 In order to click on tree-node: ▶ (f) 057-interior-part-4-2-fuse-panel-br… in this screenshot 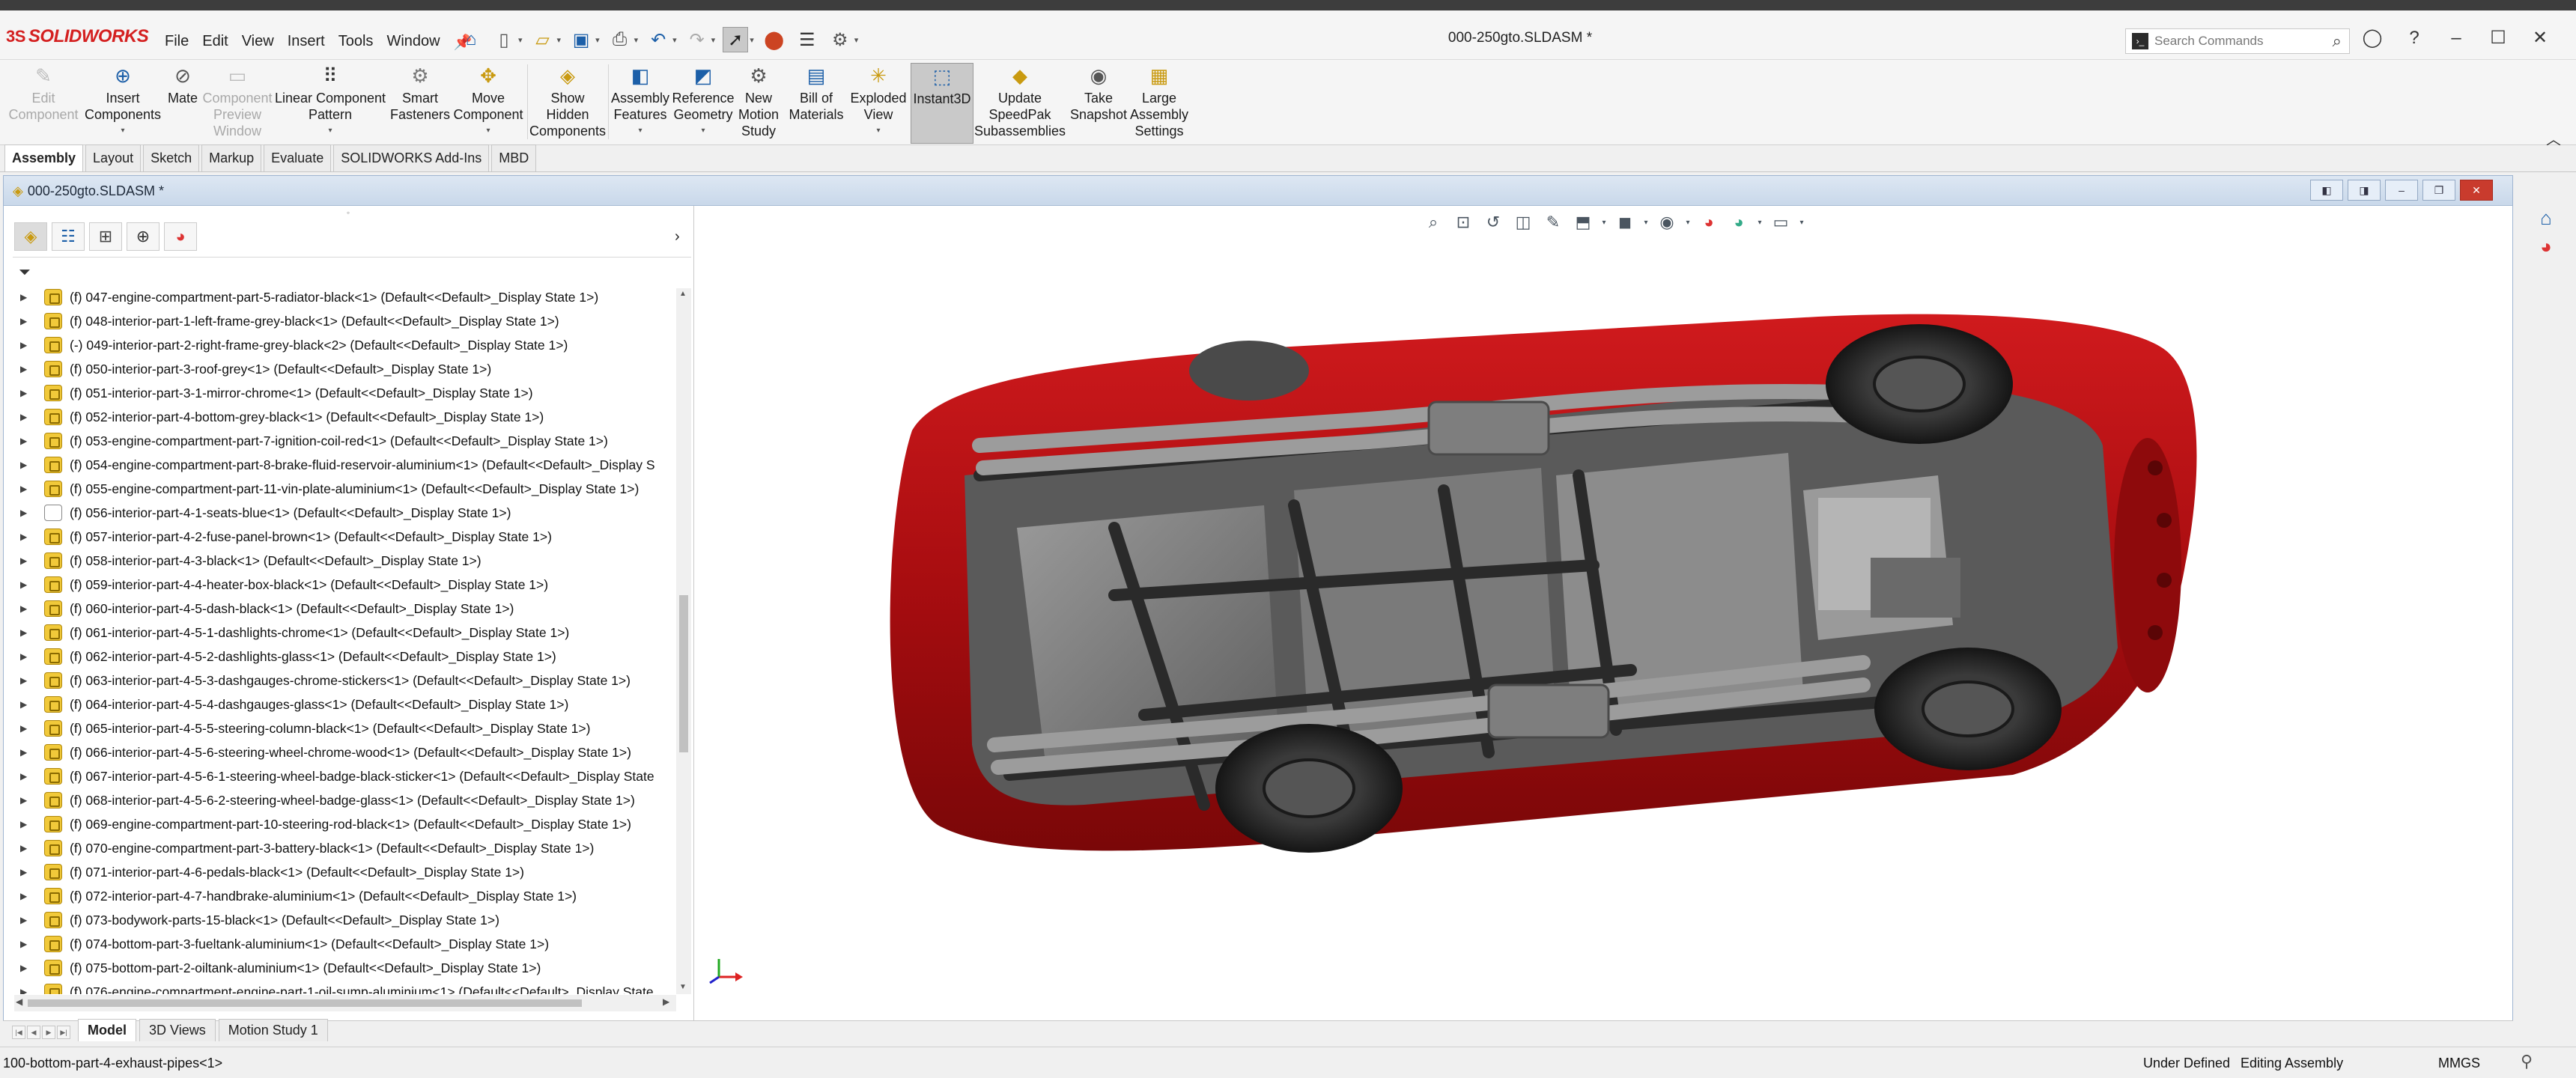, I will do `click(340, 537)`.